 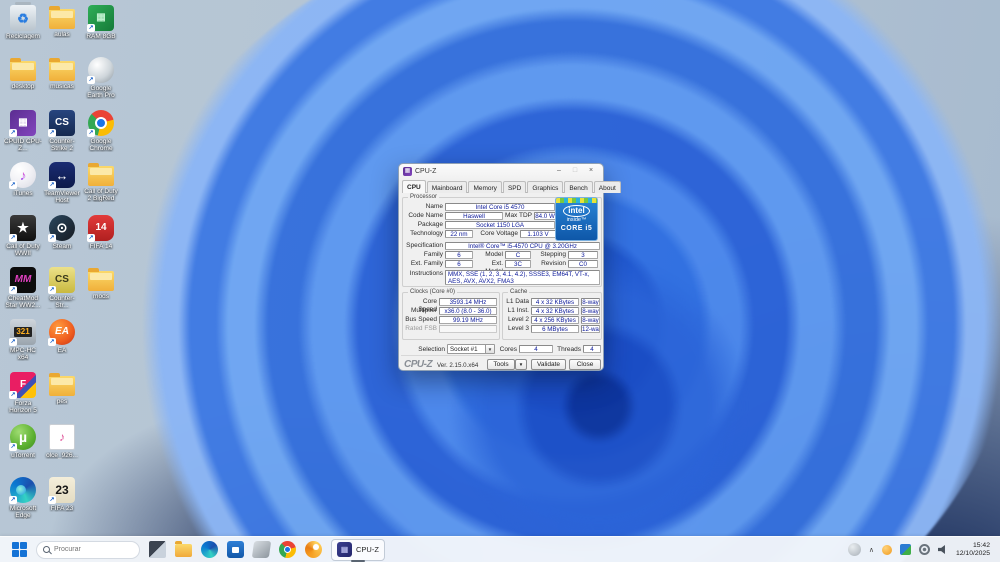 What do you see at coordinates (209, 549) in the screenshot?
I see `edge-icon` at bounding box center [209, 549].